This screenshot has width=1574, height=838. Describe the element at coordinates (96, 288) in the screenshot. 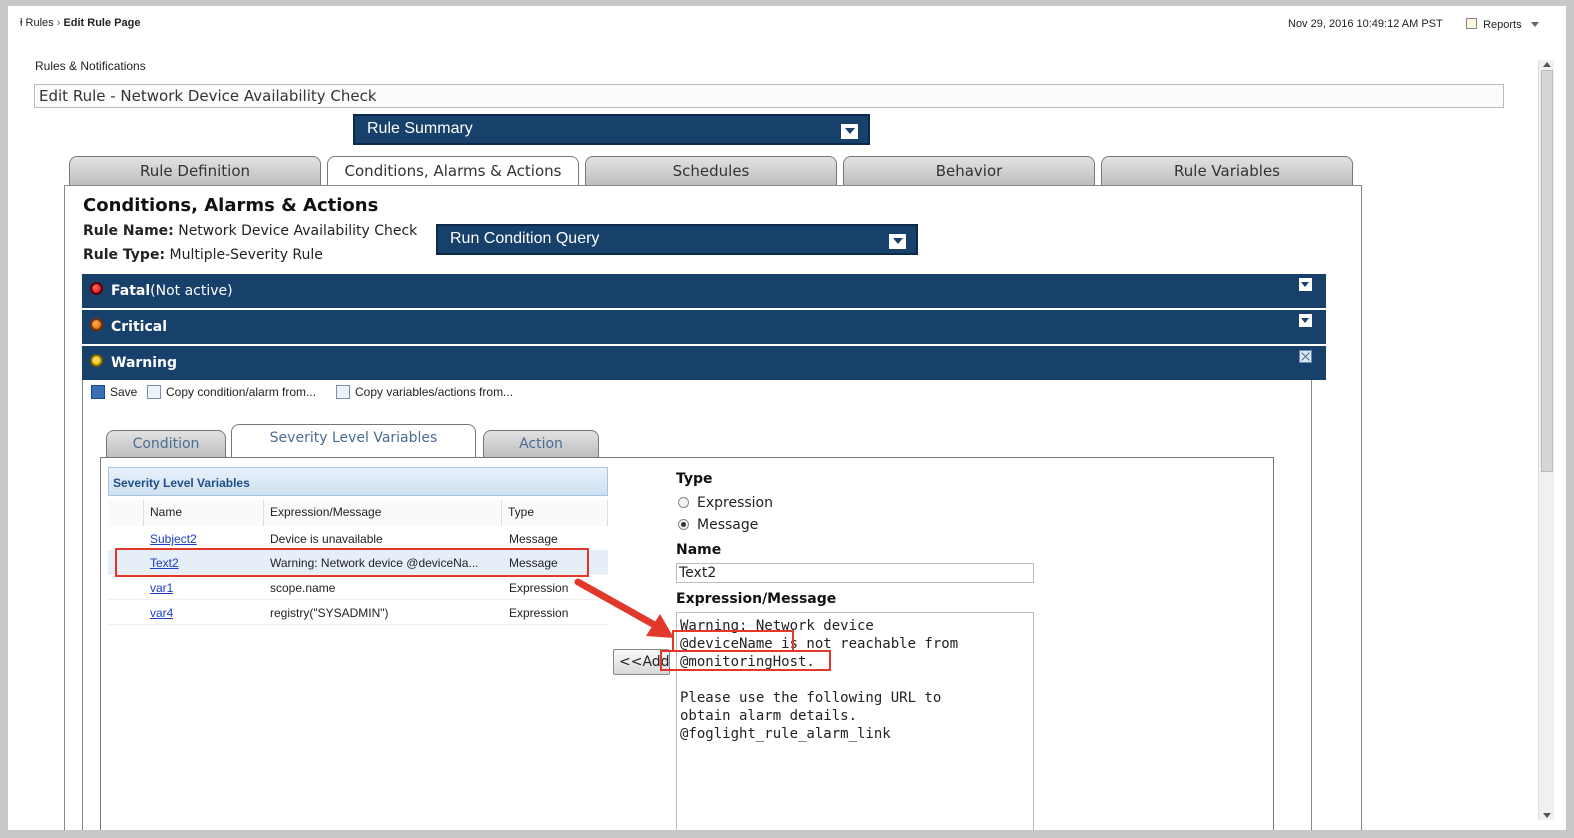

I see `fatal-status-icon` at that location.